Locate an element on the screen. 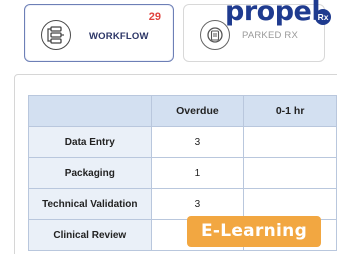  table-header-row: Overdue 0-1 hr is located at coordinates (182, 111).